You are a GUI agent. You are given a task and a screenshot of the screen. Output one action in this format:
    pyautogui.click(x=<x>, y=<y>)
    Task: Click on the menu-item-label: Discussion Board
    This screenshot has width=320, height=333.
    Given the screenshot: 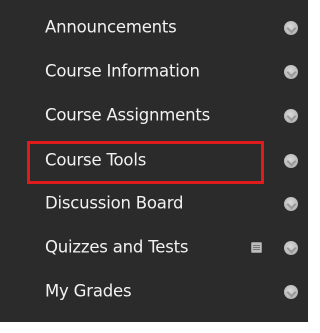 What is the action you would take?
    pyautogui.click(x=114, y=203)
    